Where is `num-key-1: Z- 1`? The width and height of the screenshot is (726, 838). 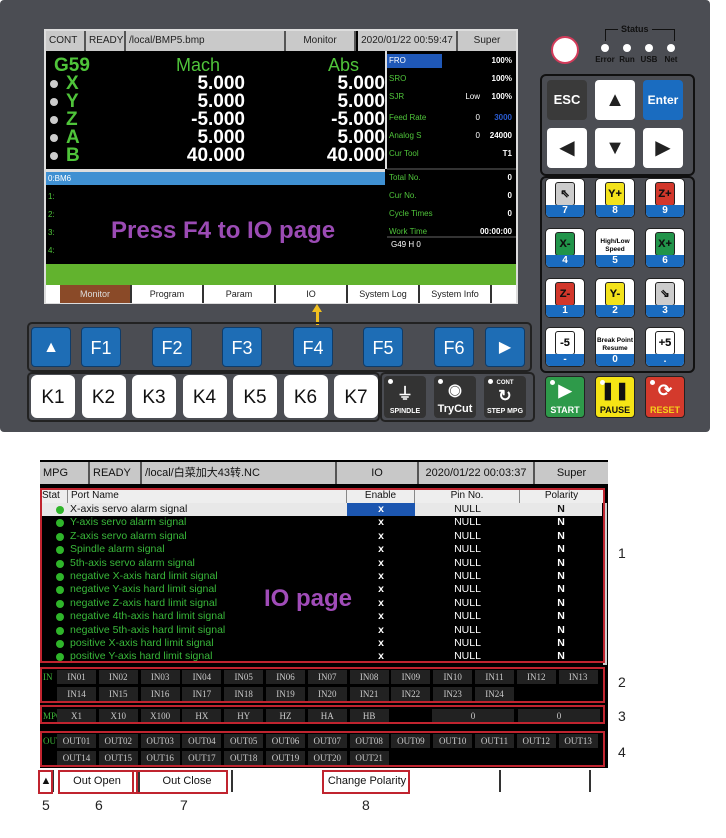
num-key-1: Z- 1 is located at coordinates (565, 298).